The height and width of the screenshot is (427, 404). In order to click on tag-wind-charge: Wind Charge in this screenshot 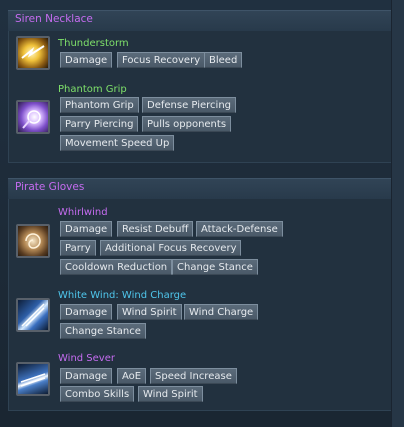, I will do `click(221, 312)`.